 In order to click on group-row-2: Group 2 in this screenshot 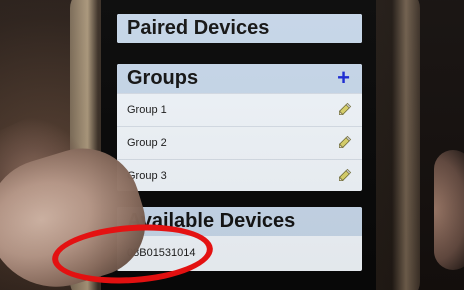, I will do `click(239, 142)`.